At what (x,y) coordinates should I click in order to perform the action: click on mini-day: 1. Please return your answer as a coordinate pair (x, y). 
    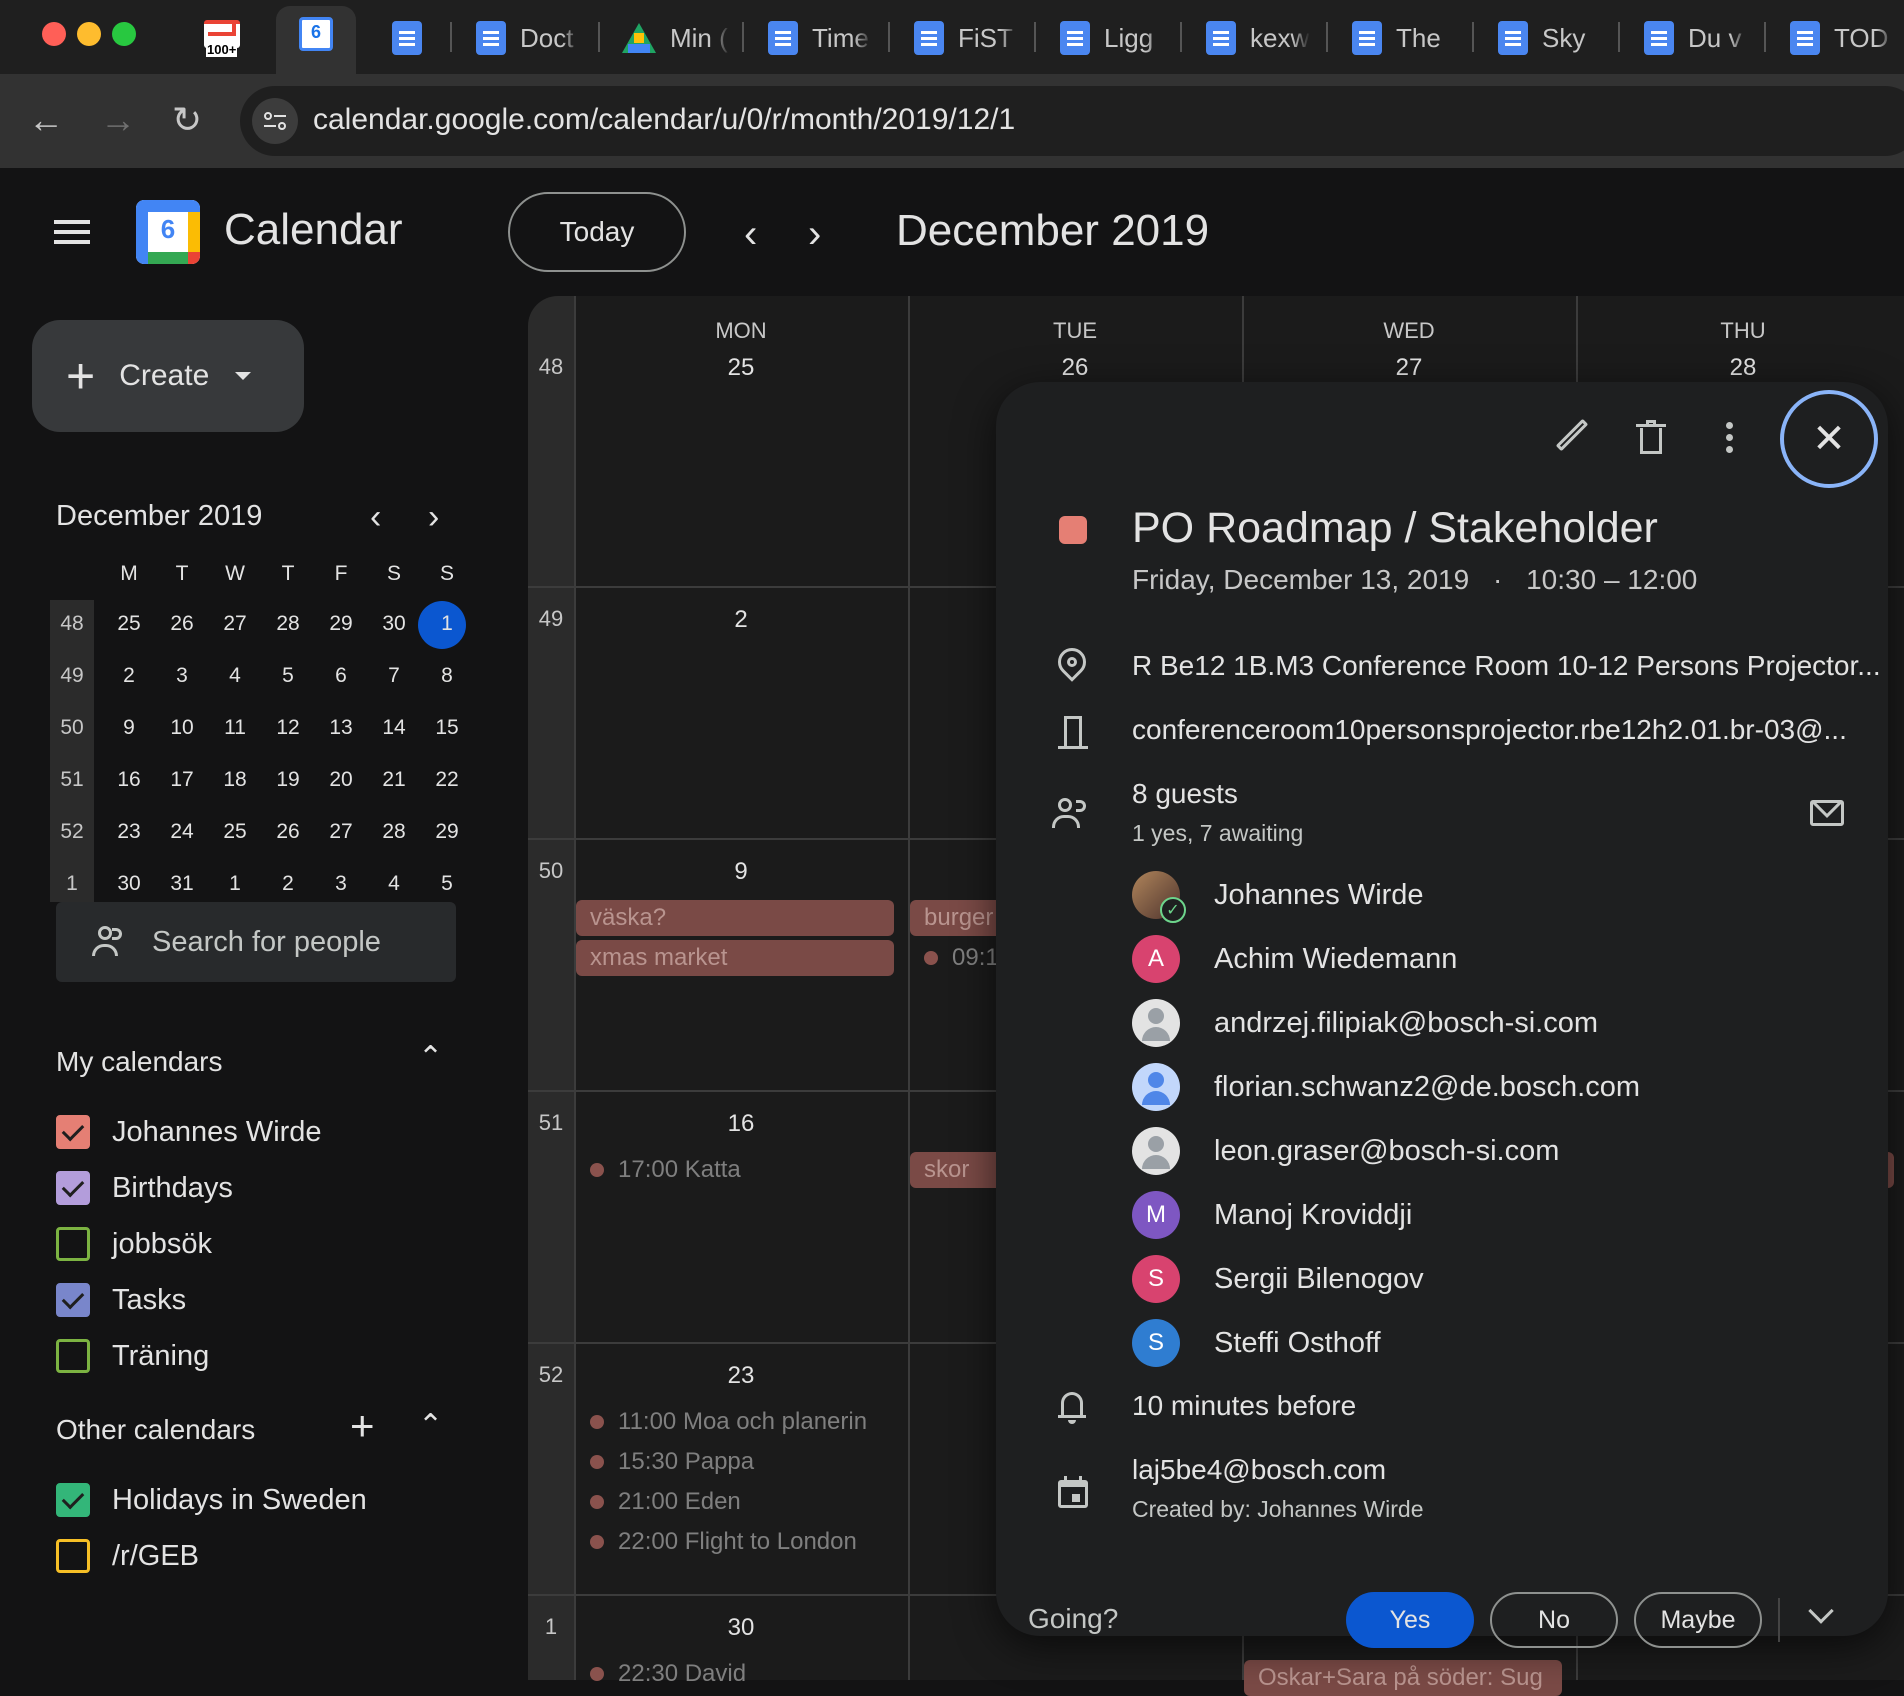
    Looking at the image, I should click on (235, 884).